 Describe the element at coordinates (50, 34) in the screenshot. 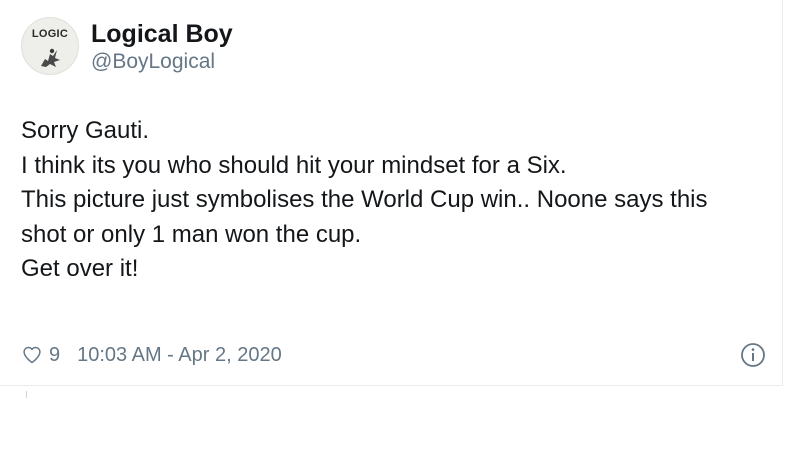

I see `avatar-logo-text: LOGIC` at that location.